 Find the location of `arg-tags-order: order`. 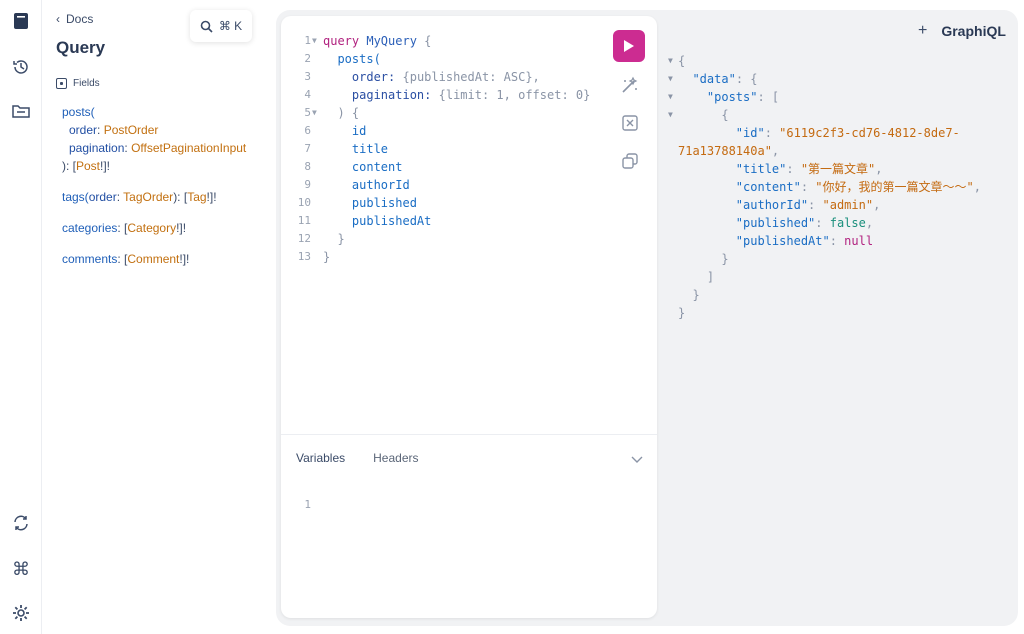

arg-tags-order: order is located at coordinates (103, 197).